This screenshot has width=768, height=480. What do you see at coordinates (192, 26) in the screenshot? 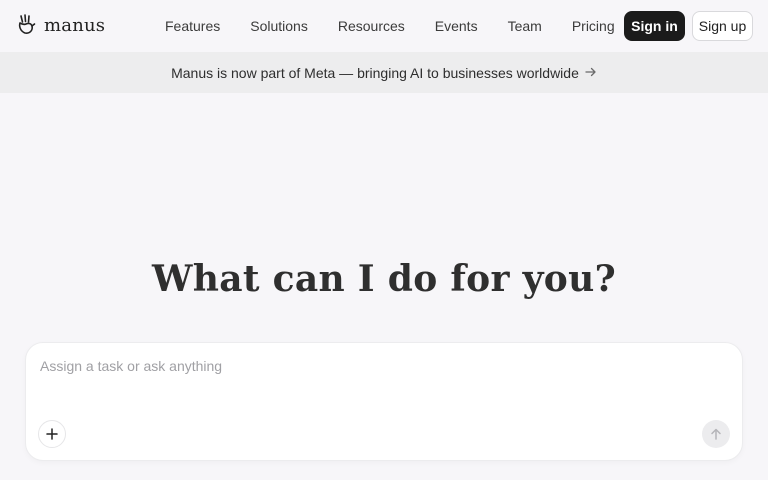
I see `nav-link-features: Features` at bounding box center [192, 26].